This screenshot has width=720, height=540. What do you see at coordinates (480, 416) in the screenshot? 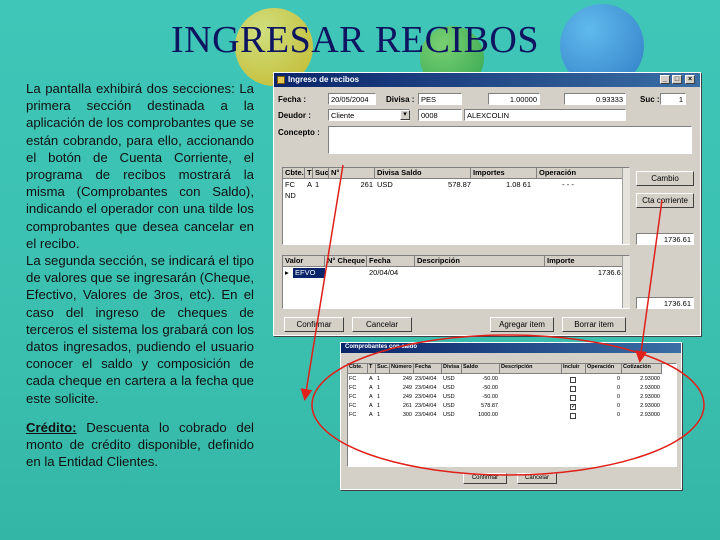
I see `saldo-cell: 1000.00` at bounding box center [480, 416].